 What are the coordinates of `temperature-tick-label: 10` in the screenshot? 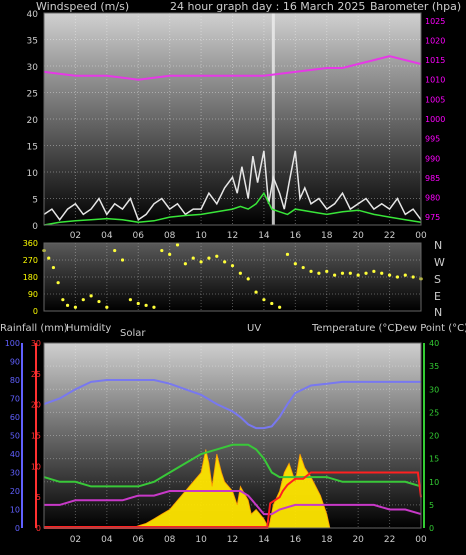 It's located at (434, 482).